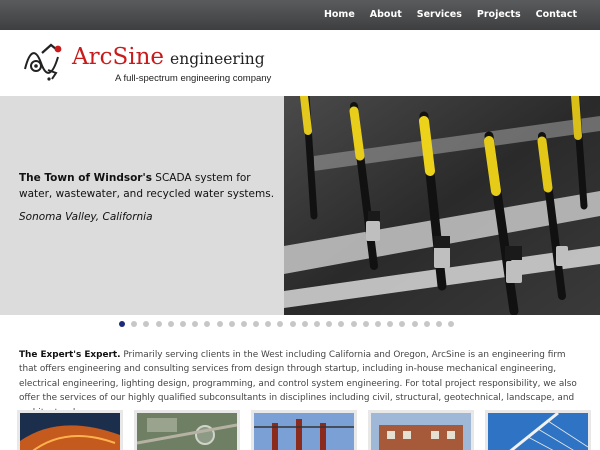 The height and width of the screenshot is (450, 600). I want to click on nav-menu: Home About Services Projects Contact, so click(458, 15).